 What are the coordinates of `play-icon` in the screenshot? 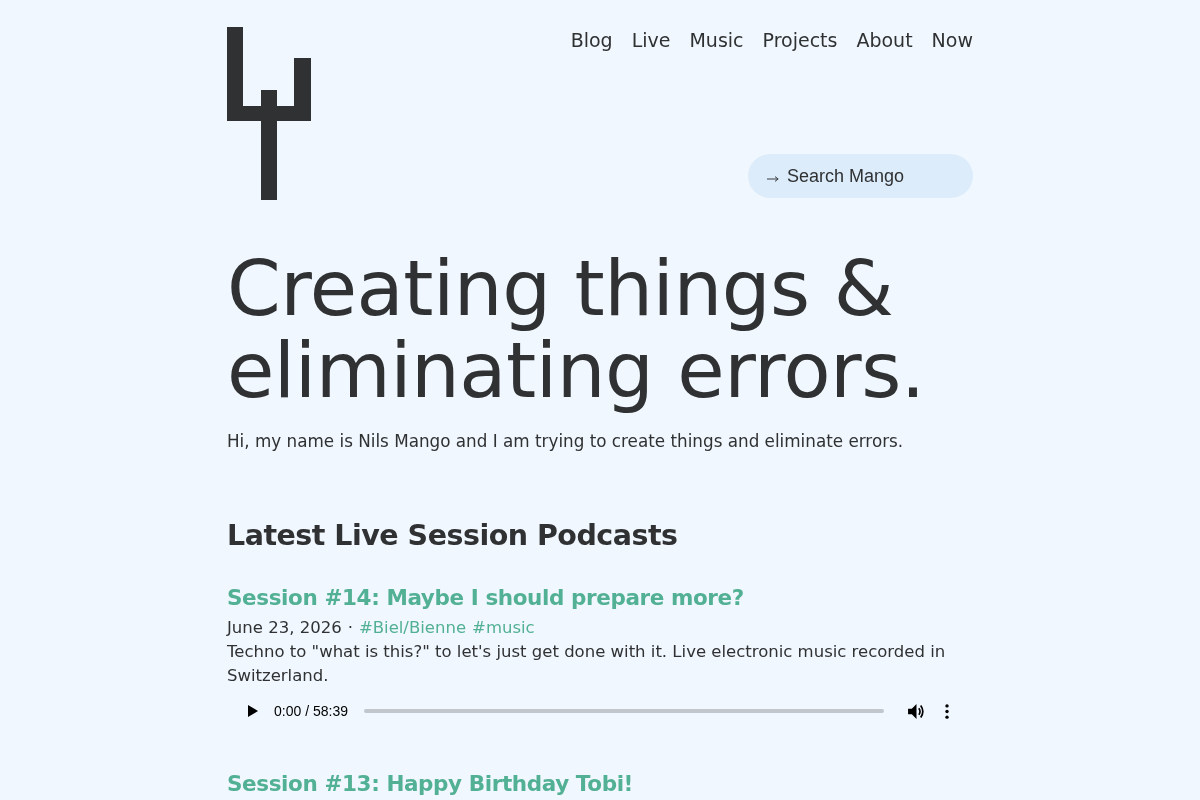 It's located at (253, 711).